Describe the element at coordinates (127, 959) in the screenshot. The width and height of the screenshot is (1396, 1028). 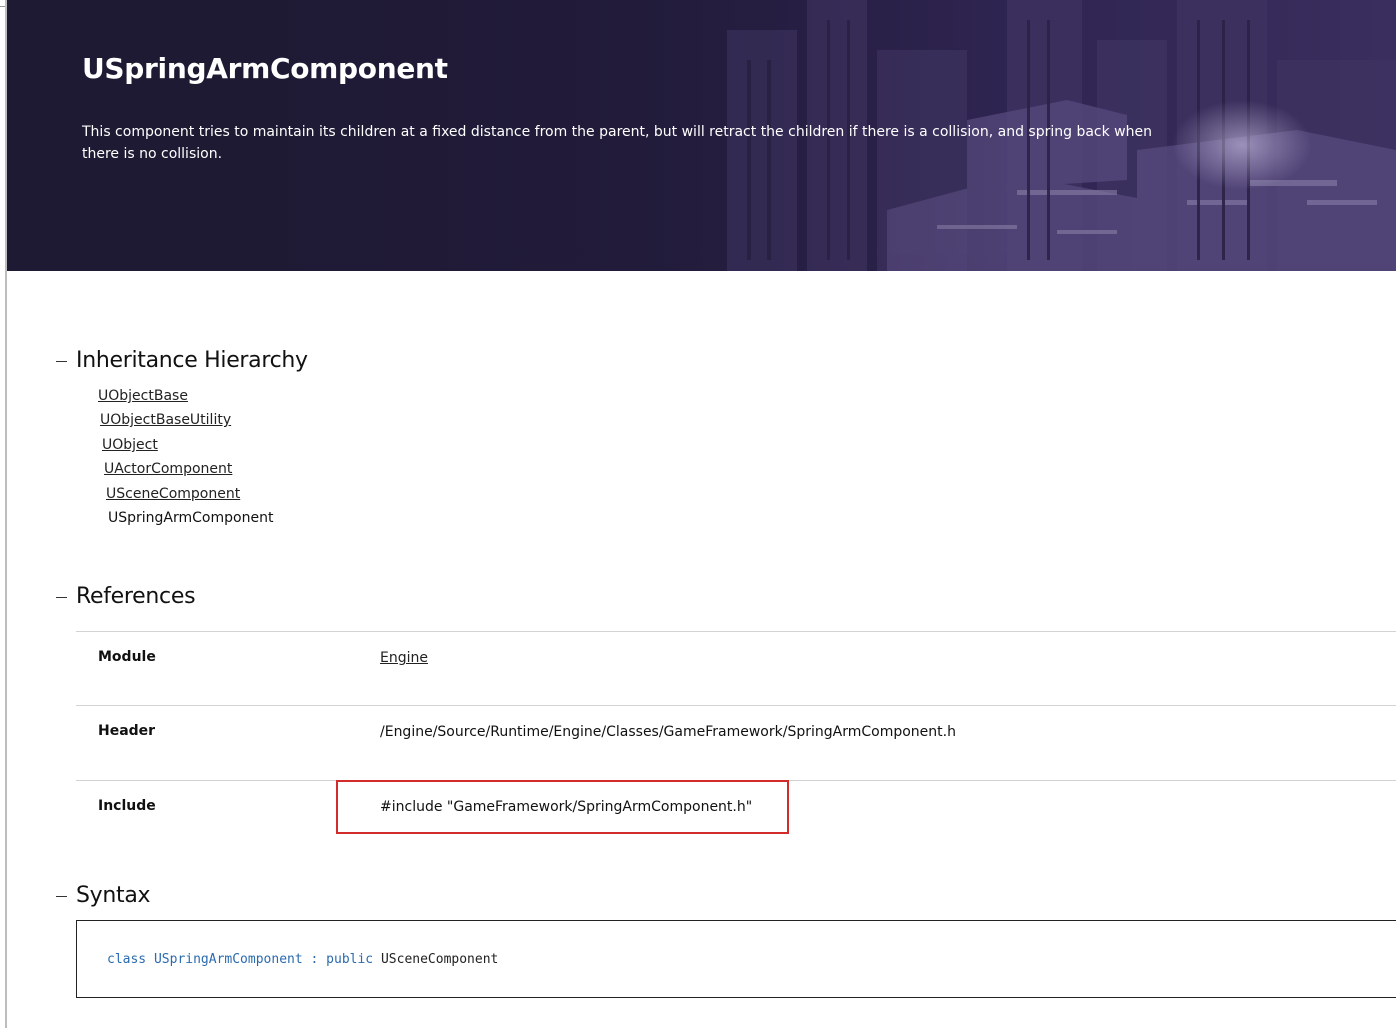
I see `code-keyword-class: class` at that location.